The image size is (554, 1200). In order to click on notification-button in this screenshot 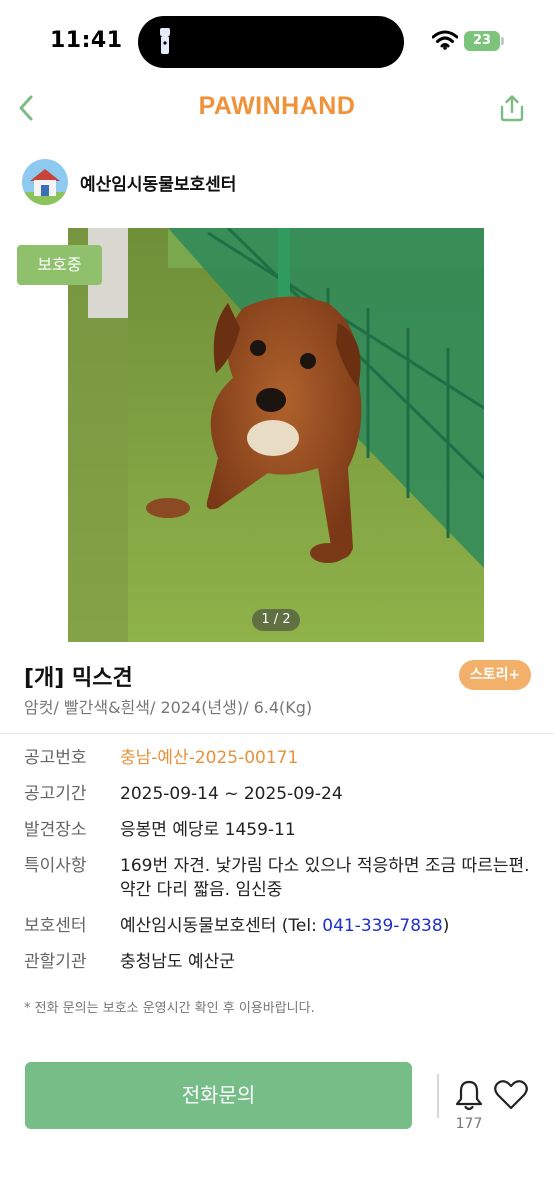, I will do `click(469, 1095)`.